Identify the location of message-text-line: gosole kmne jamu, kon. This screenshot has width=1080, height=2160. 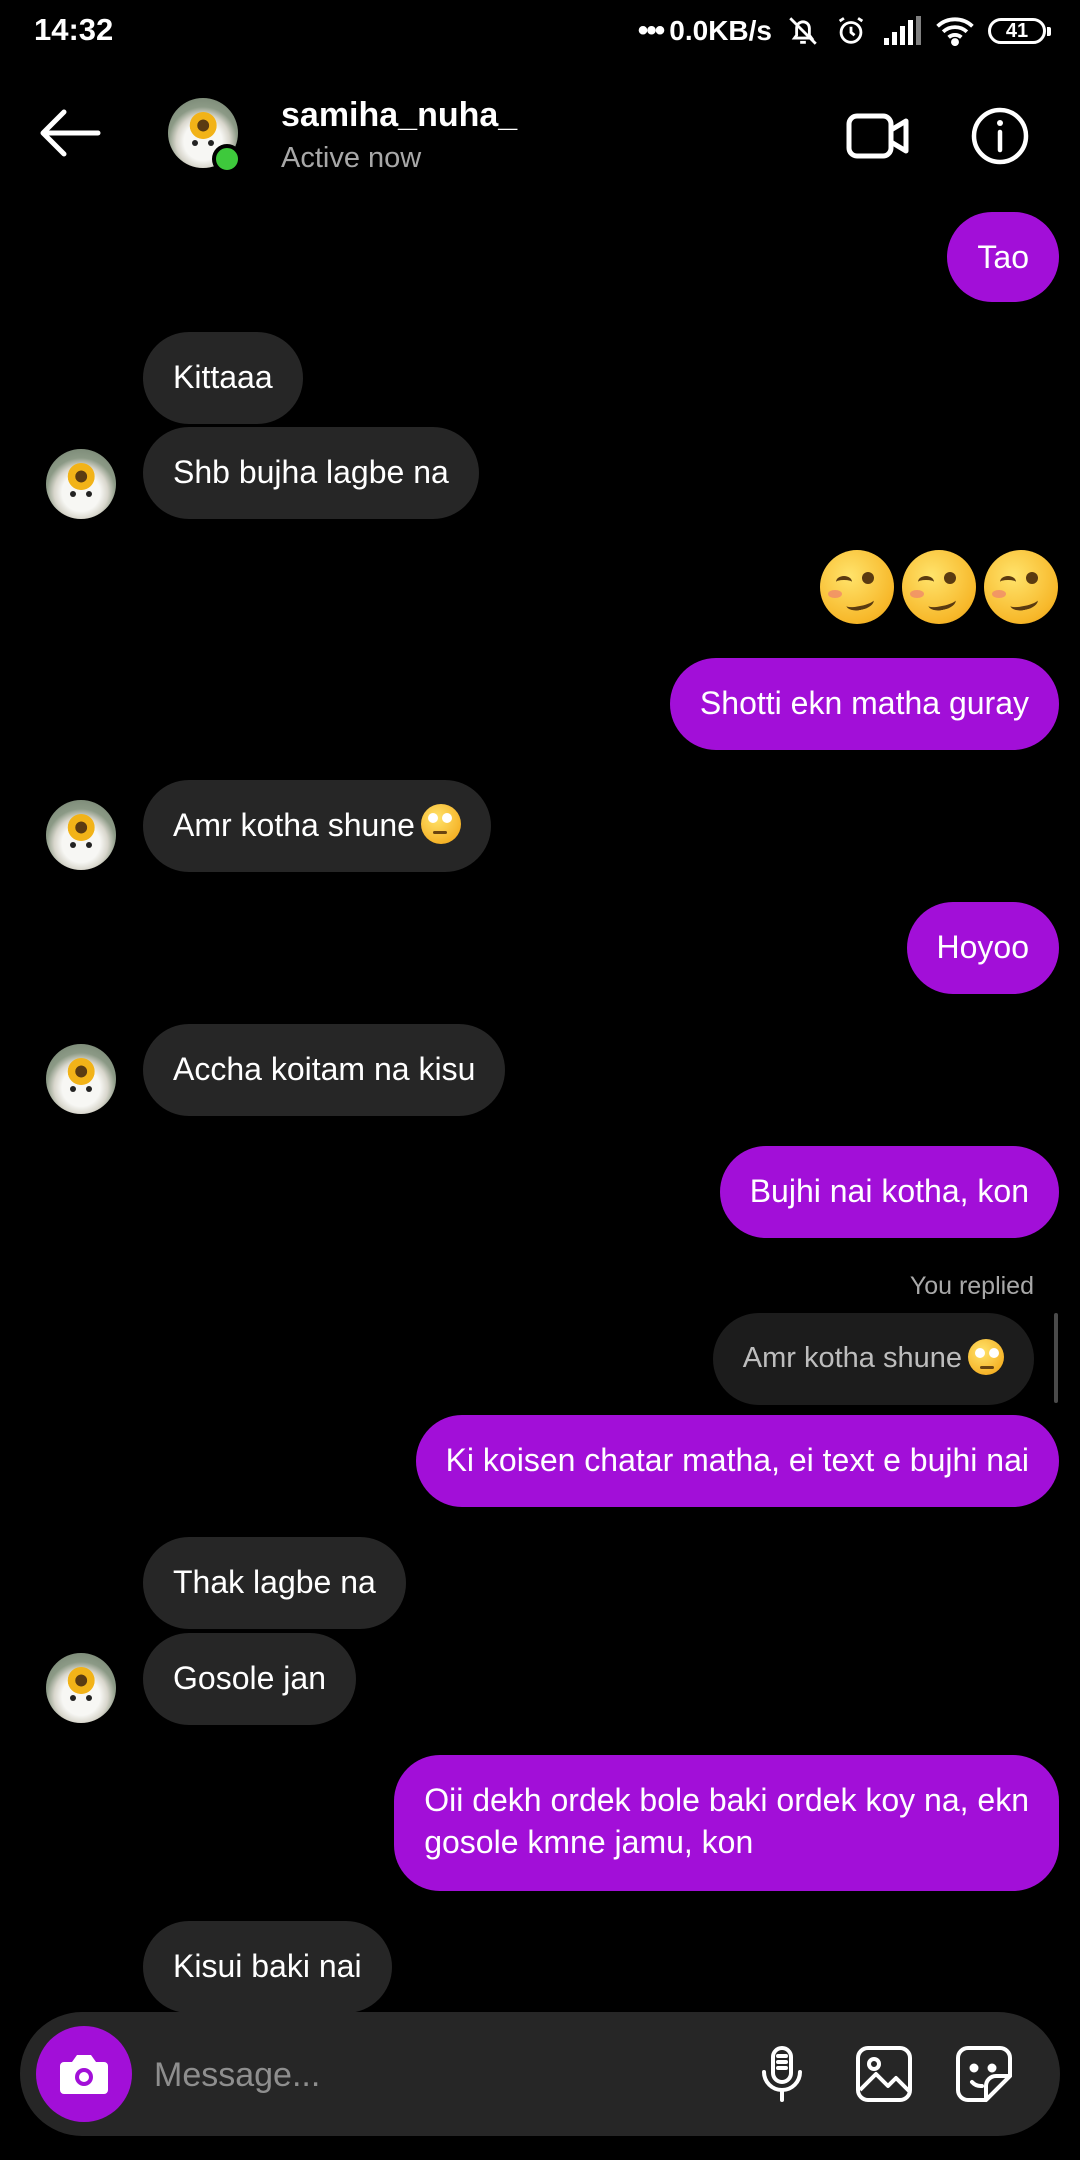
(589, 1842).